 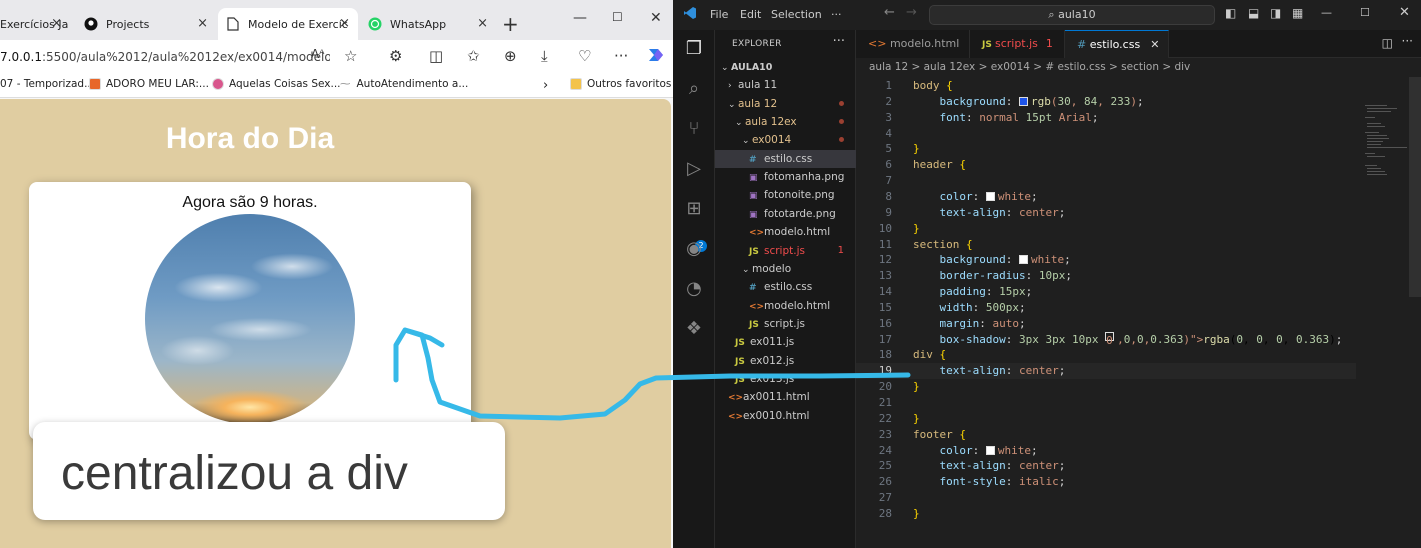 What do you see at coordinates (1106, 514) in the screenshot?
I see `code-line: 28}` at bounding box center [1106, 514].